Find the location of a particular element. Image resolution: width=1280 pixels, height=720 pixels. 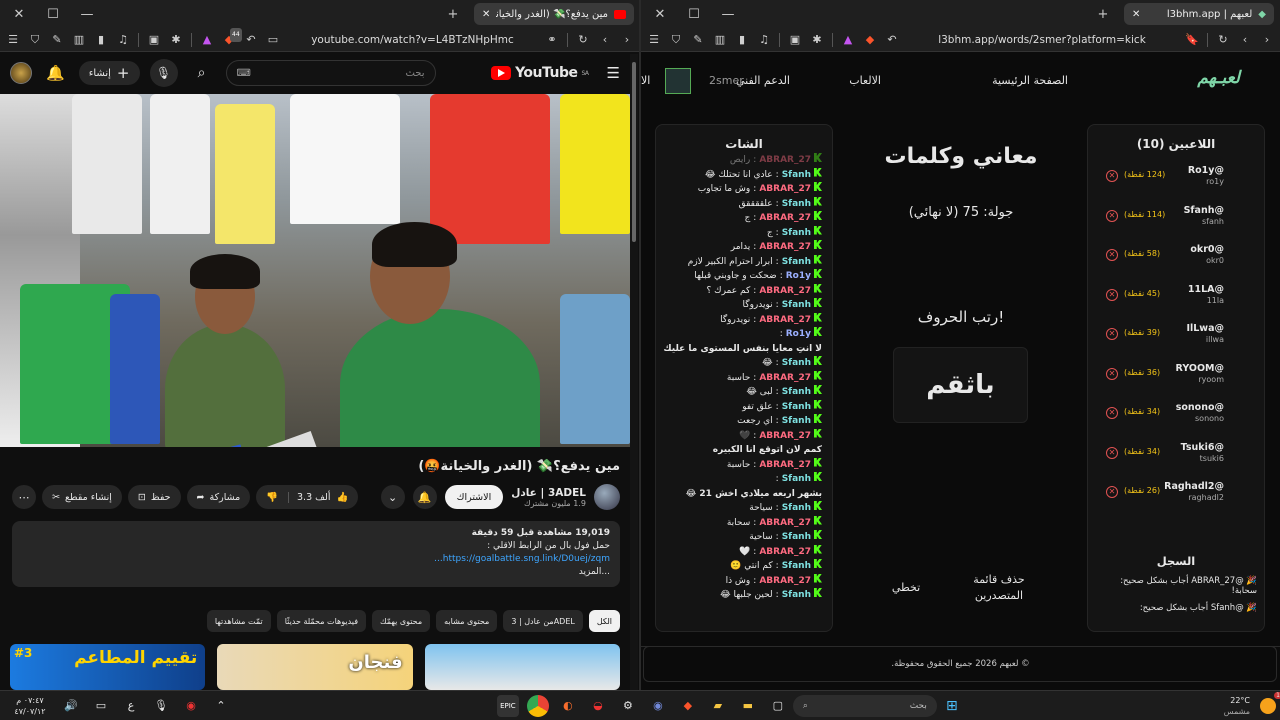

chip-watched: تمّت مشاهدتها is located at coordinates (238, 621).